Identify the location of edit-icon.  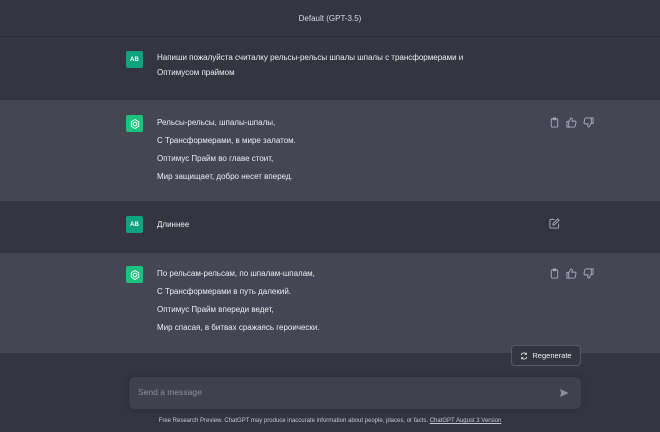
(554, 223).